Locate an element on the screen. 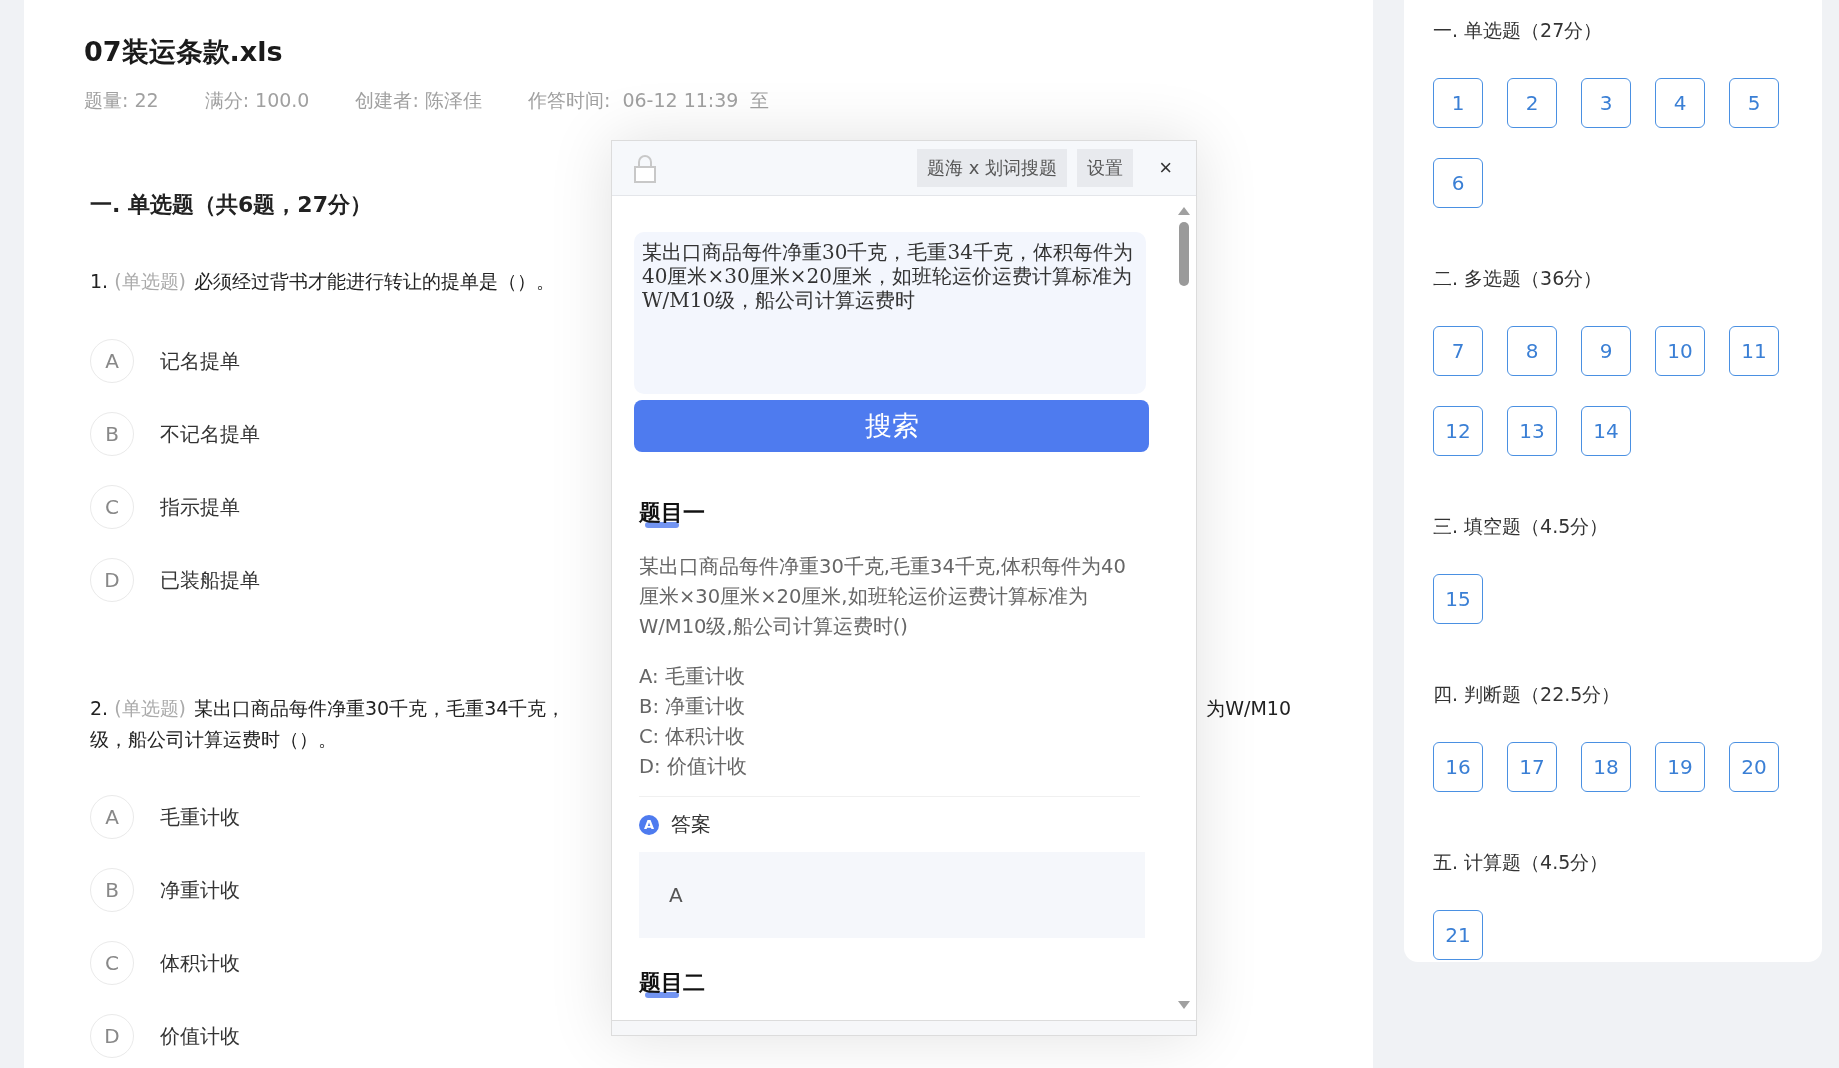 The image size is (1839, 1068). section-title: 五. 计算题（4.5分） is located at coordinates (1521, 862).